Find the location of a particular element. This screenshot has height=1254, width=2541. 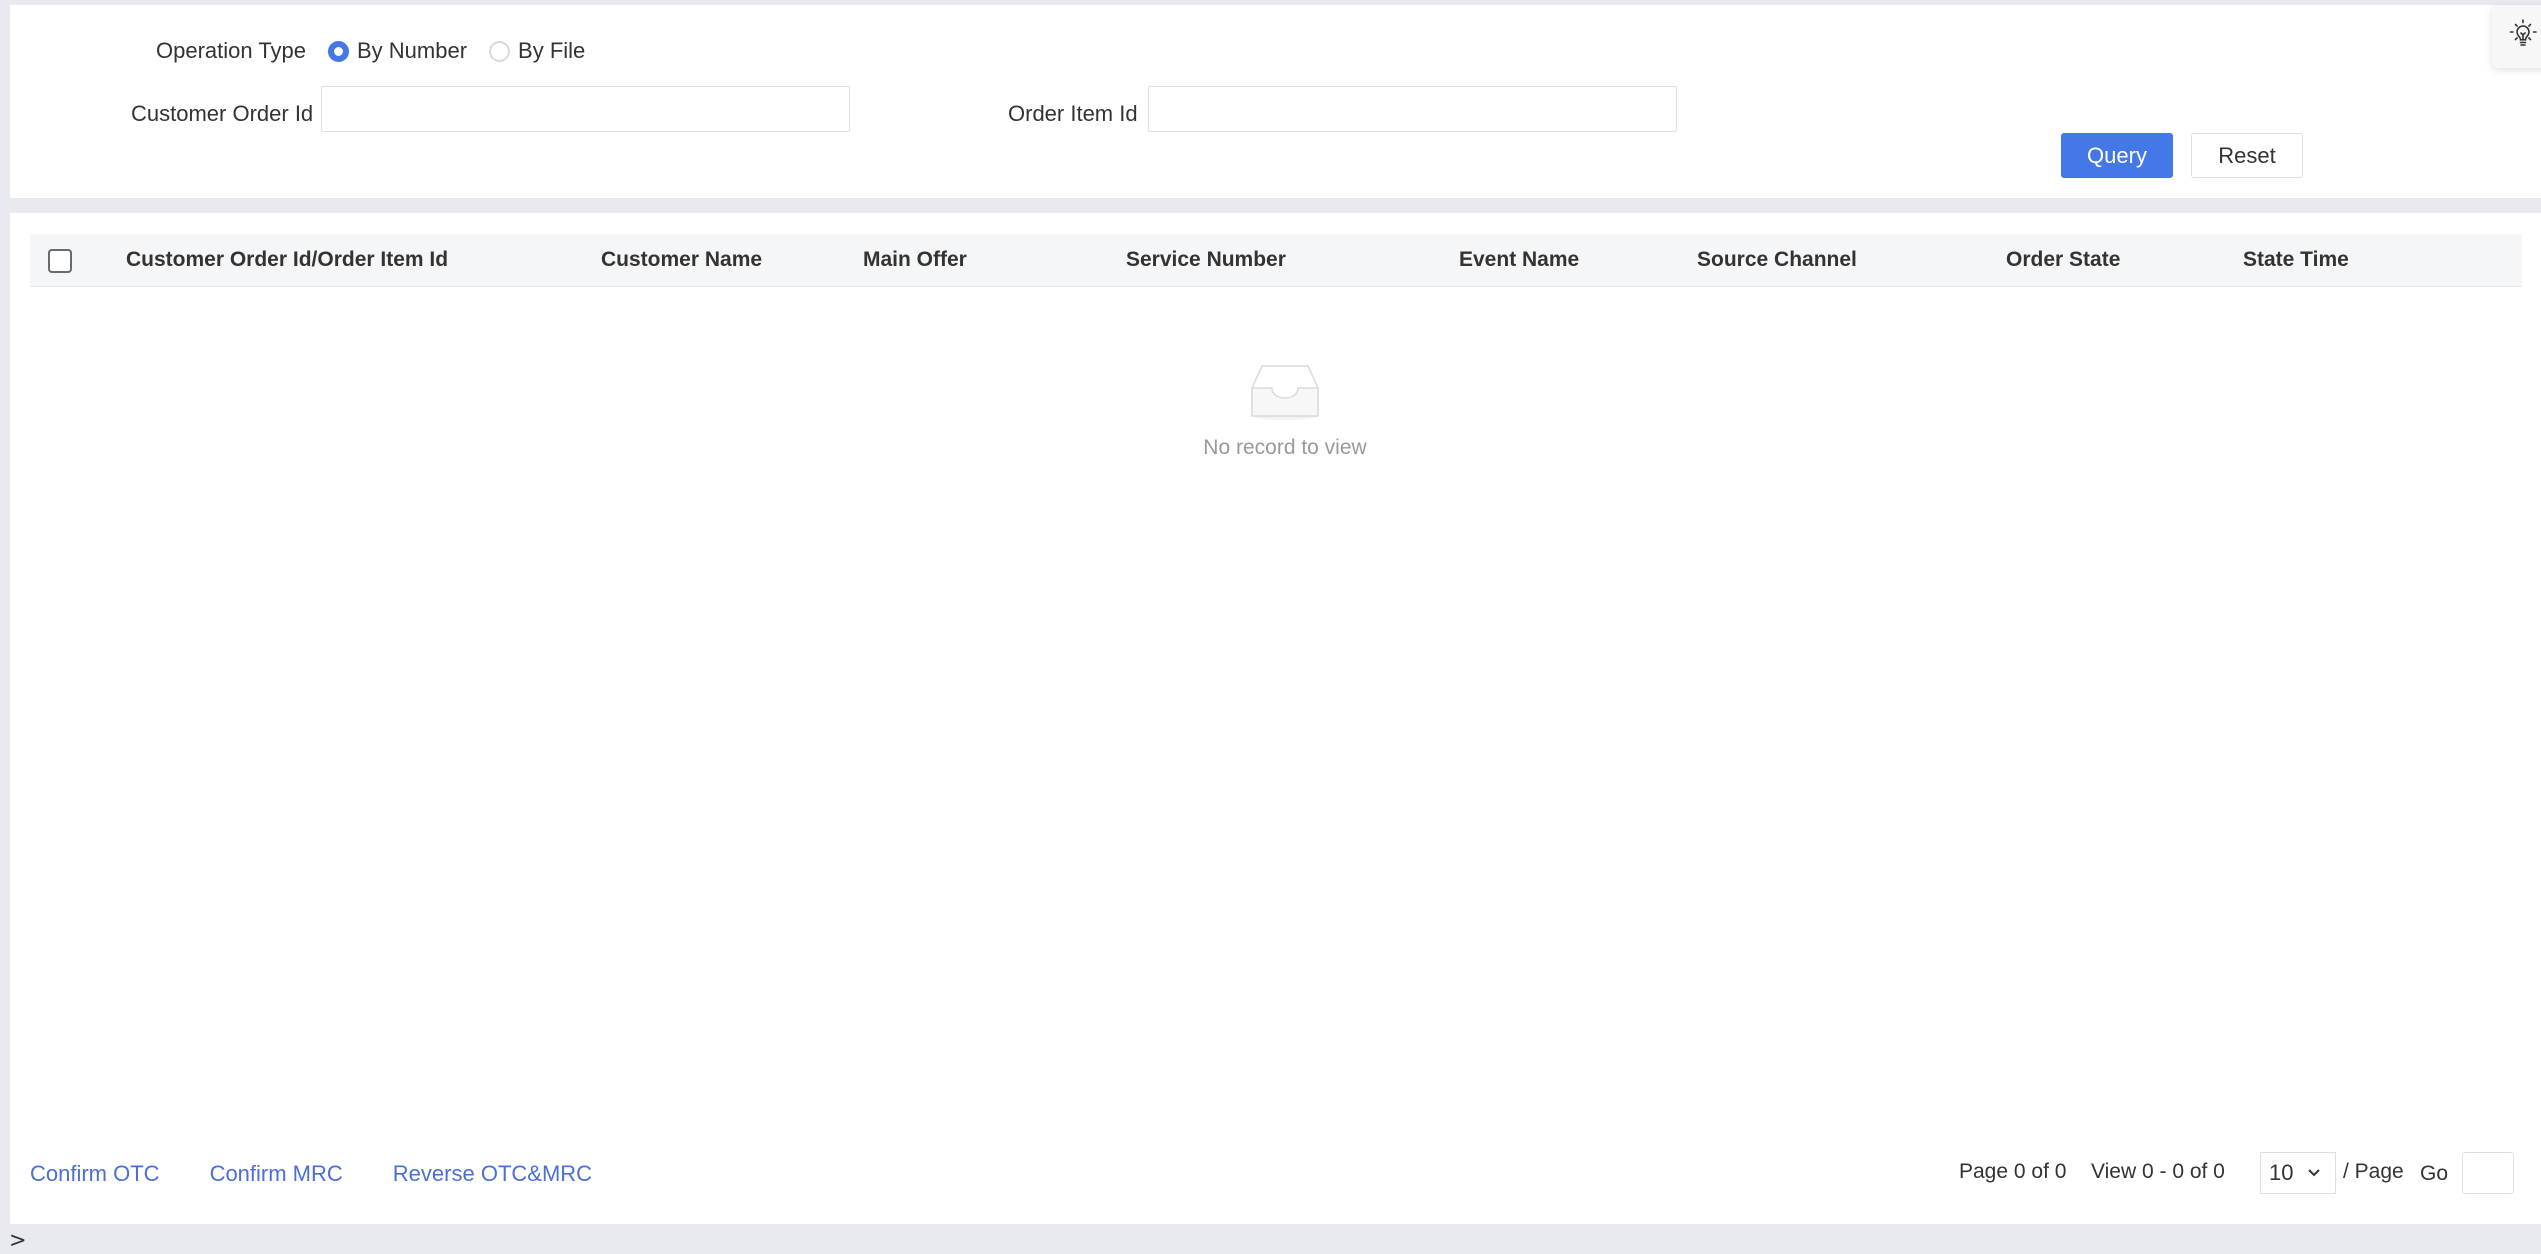

help-tip-button is located at coordinates (2516, 36).